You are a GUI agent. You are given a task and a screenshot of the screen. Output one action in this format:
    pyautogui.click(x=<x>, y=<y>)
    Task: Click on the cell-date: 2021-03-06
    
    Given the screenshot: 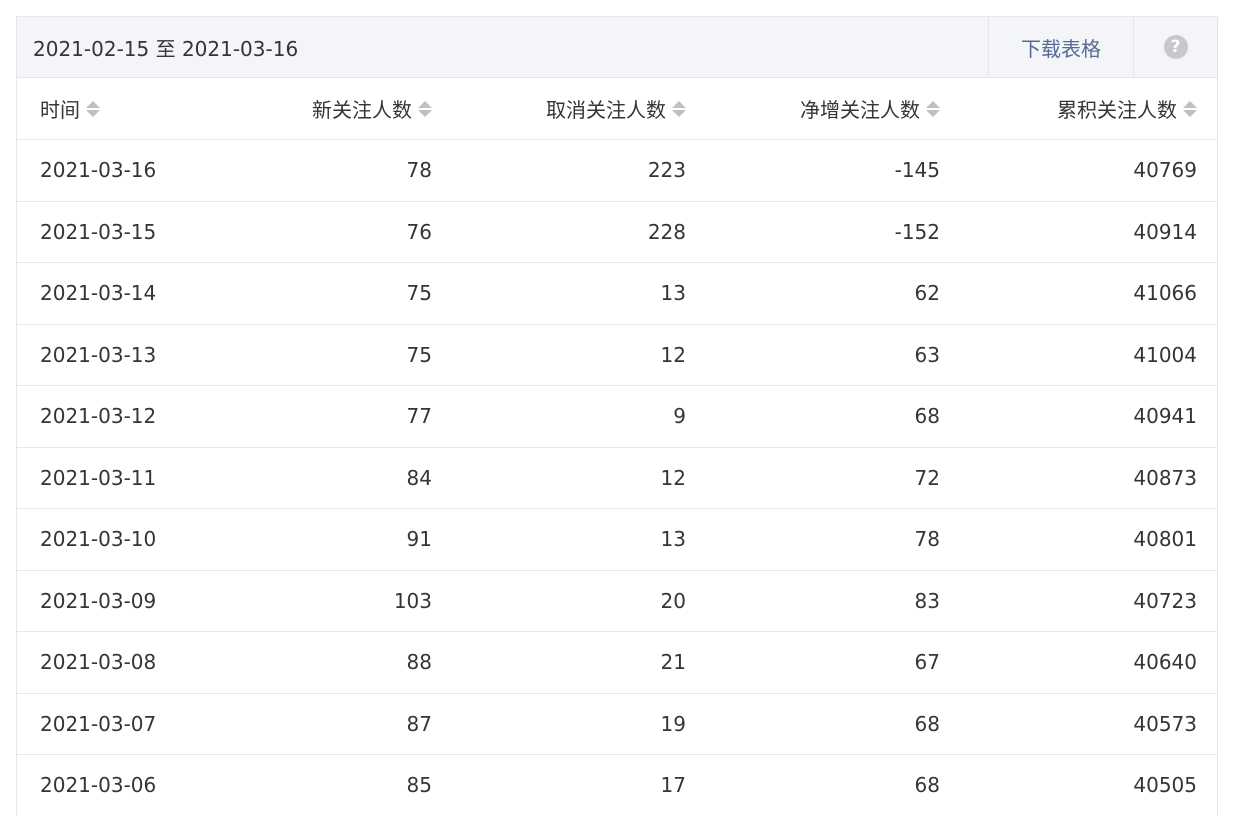 What is the action you would take?
    pyautogui.click(x=144, y=785)
    